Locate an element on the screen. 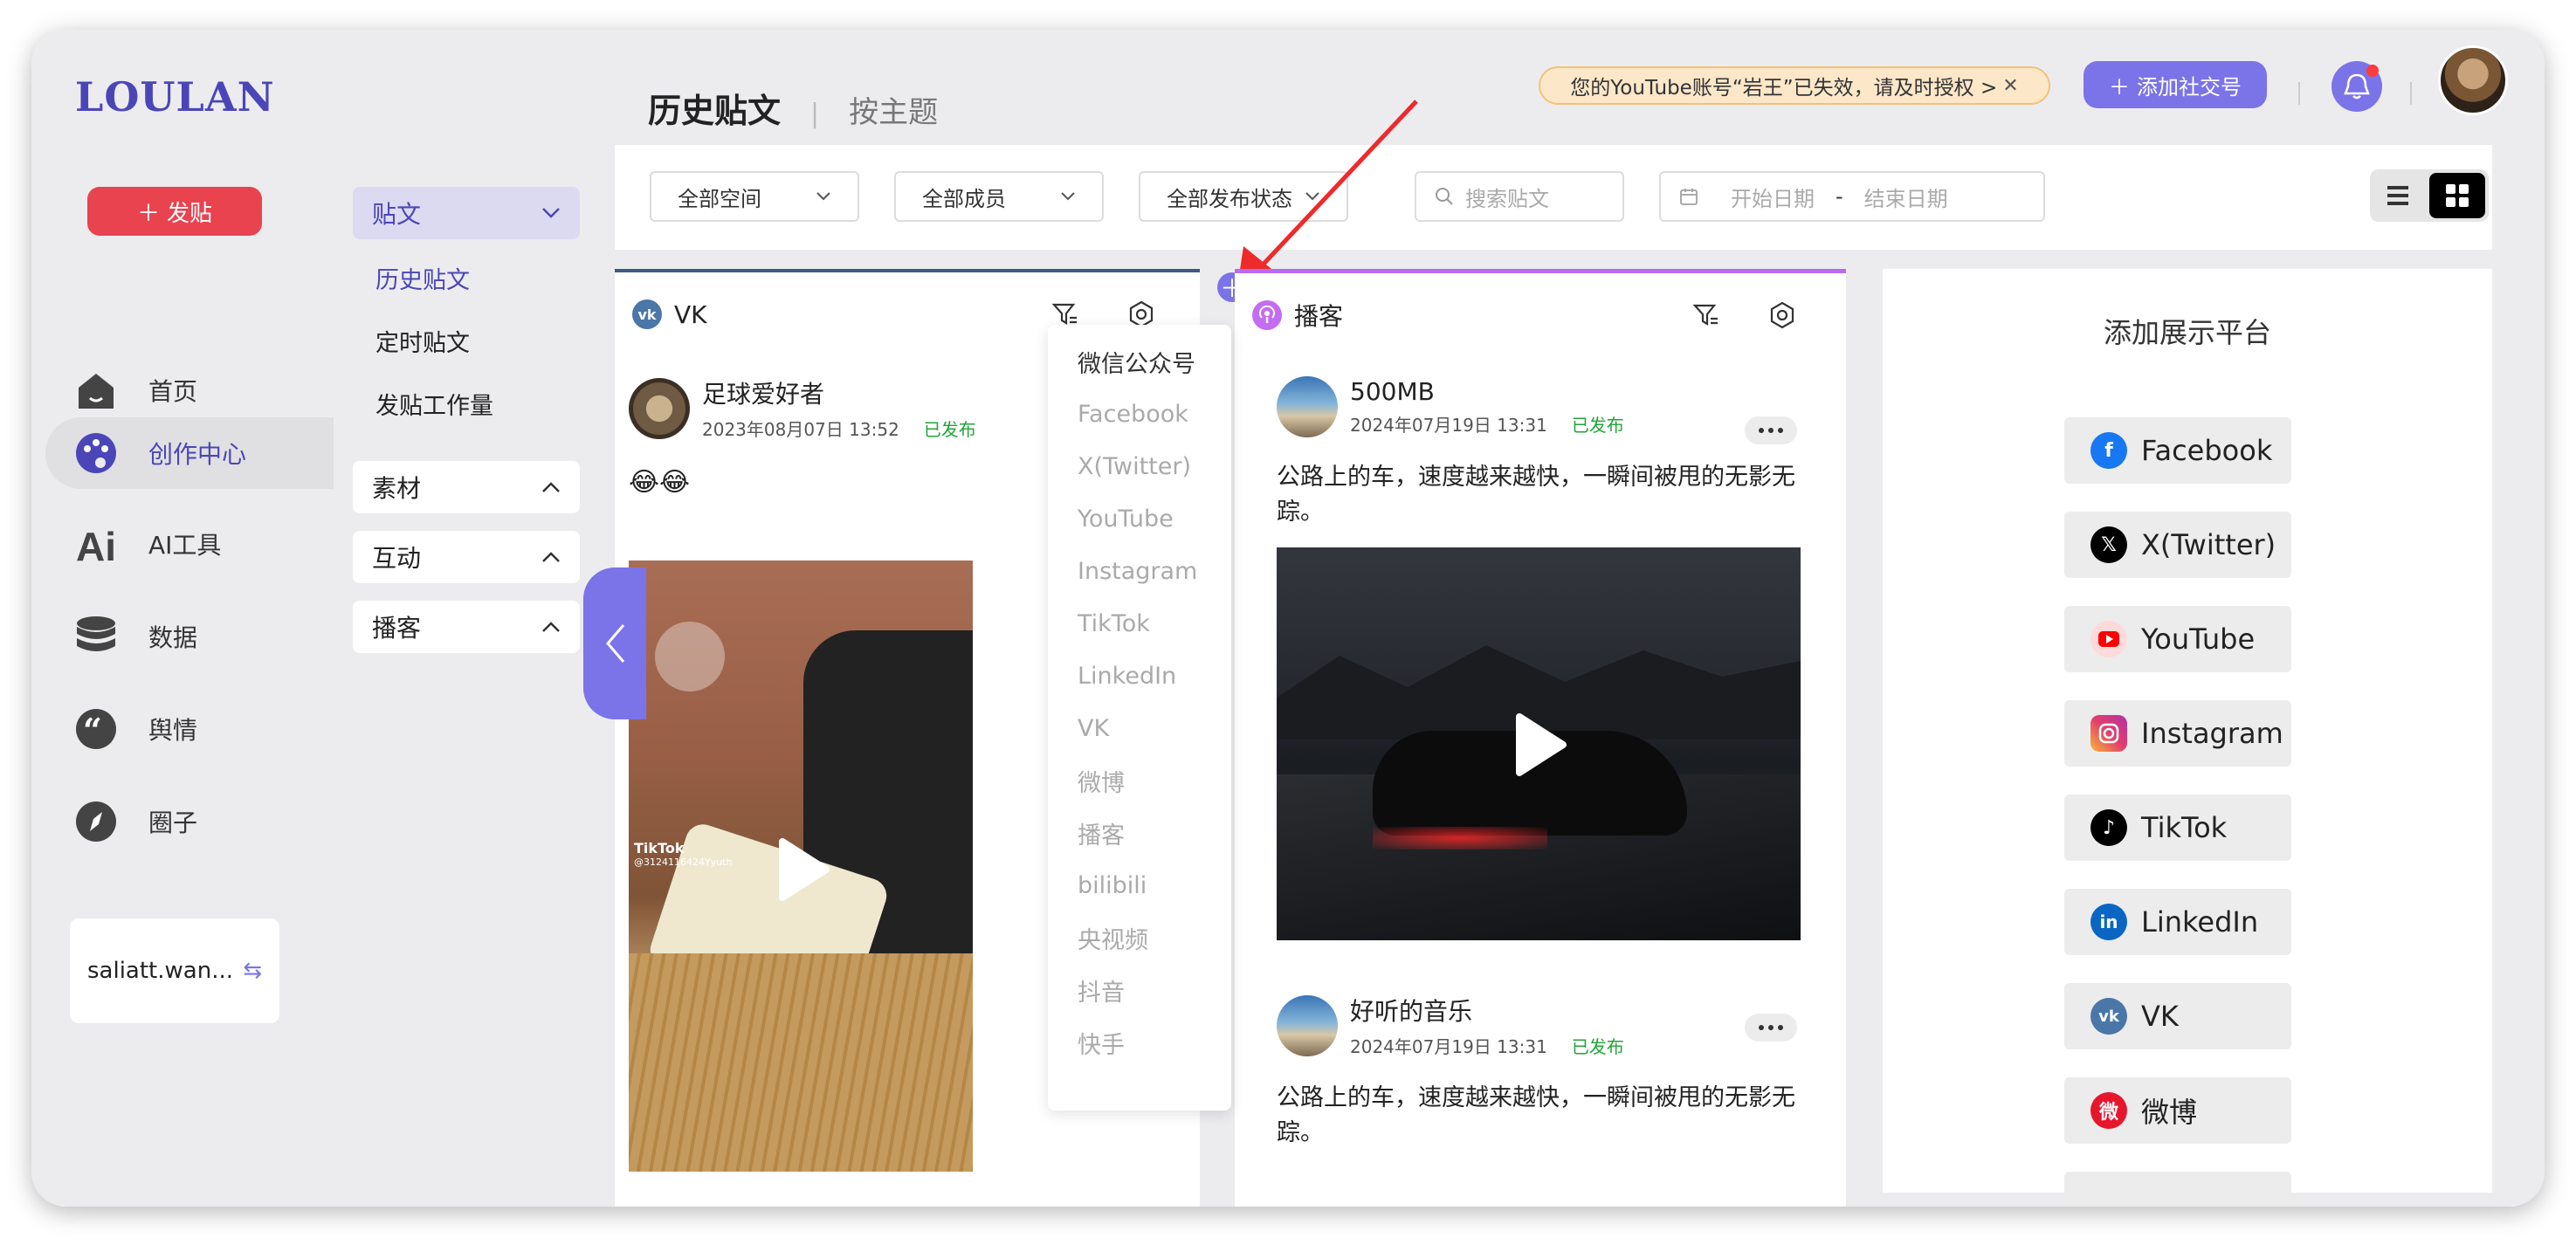  dropdown-item: 微博 is located at coordinates (1139, 780).